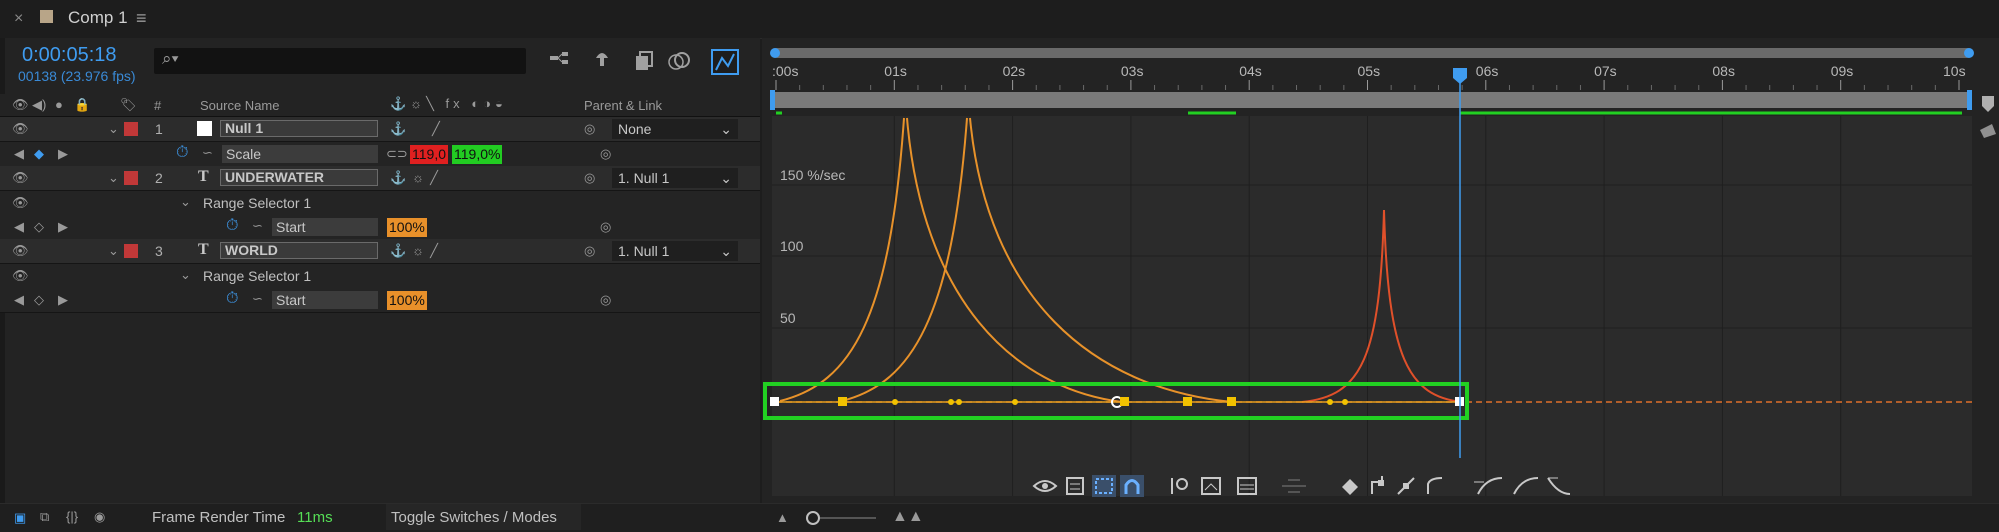 The image size is (1999, 532). I want to click on search-input, so click(340, 61).